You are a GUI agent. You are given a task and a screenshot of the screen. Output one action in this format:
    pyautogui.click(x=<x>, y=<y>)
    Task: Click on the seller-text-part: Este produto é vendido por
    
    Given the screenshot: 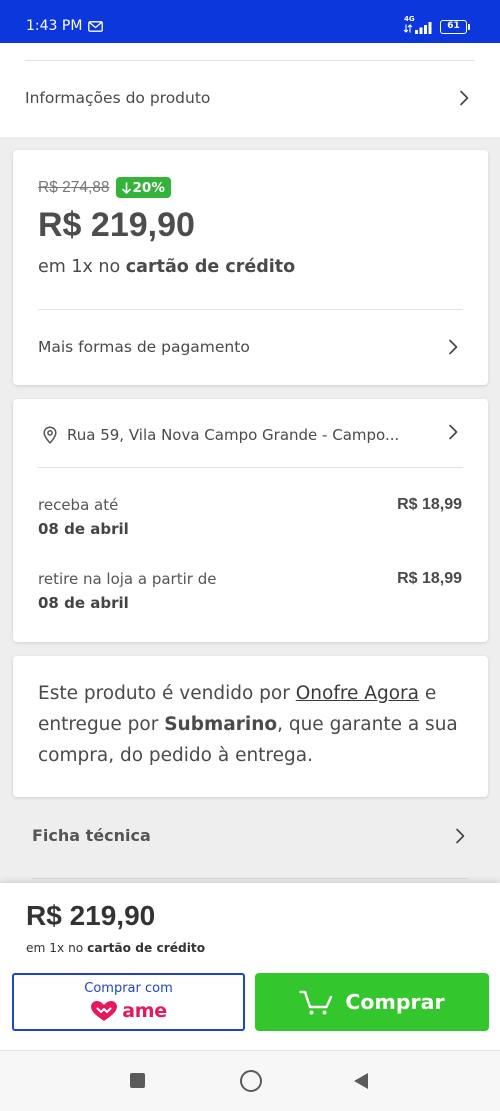 What is the action you would take?
    pyautogui.click(x=167, y=693)
    